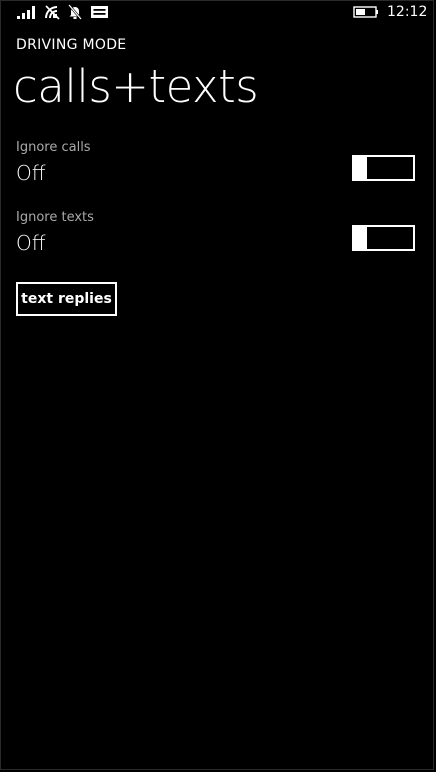 This screenshot has width=436, height=772. What do you see at coordinates (31, 243) in the screenshot?
I see `ignore-texts-value: Off` at bounding box center [31, 243].